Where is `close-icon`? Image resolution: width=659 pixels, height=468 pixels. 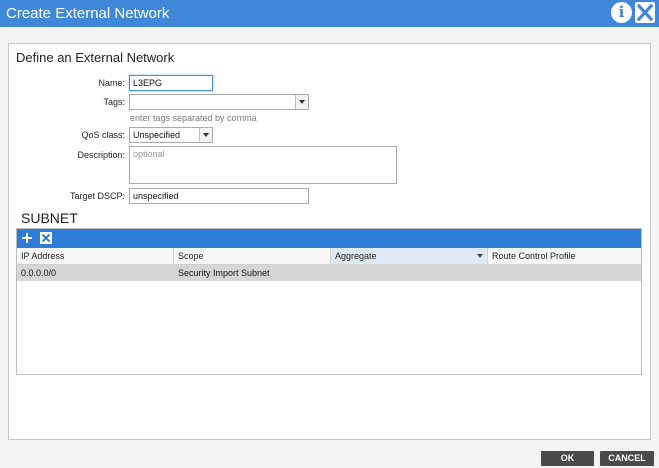
close-icon is located at coordinates (645, 12).